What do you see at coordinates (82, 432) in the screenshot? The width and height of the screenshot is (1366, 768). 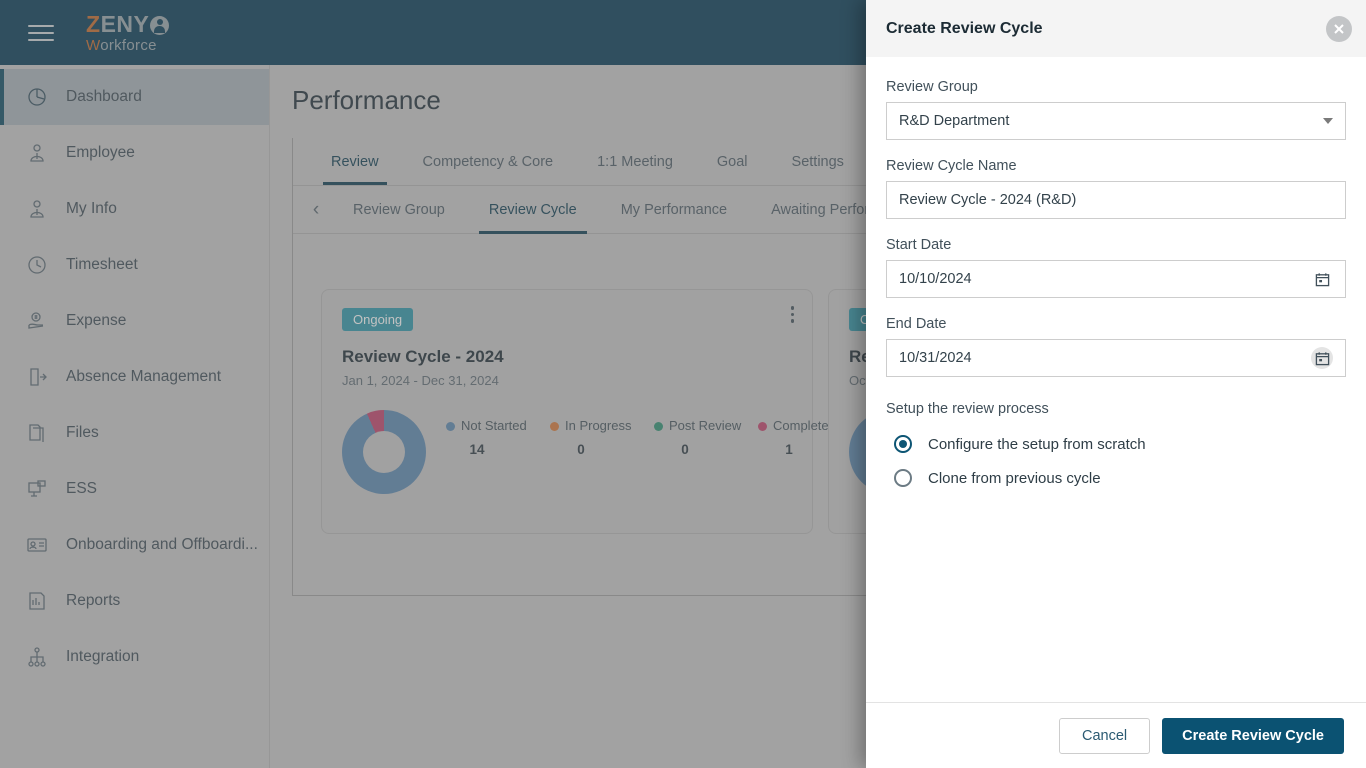 I see `sidebar-item-label: Files` at bounding box center [82, 432].